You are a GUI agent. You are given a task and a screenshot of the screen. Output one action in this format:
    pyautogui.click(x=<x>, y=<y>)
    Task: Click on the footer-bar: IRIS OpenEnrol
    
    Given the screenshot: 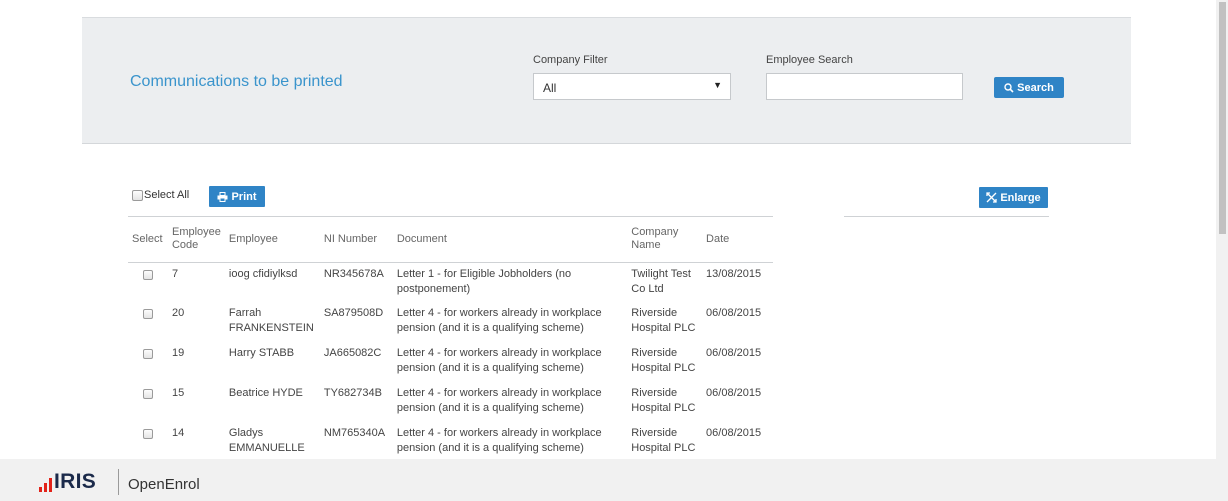 What is the action you would take?
    pyautogui.click(x=614, y=480)
    